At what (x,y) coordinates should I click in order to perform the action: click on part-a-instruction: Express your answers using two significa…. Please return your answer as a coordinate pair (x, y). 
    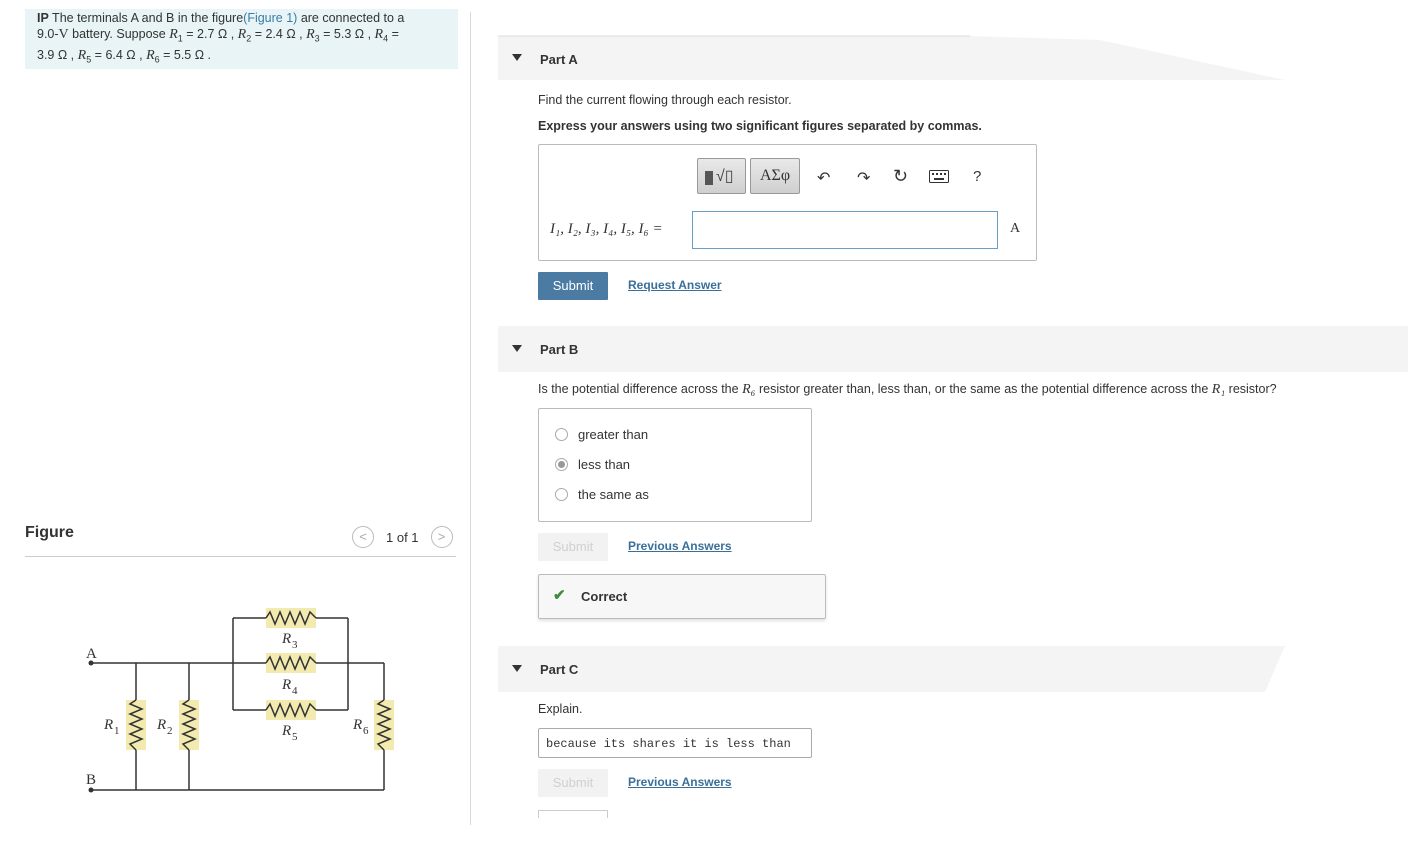
    Looking at the image, I should click on (760, 126).